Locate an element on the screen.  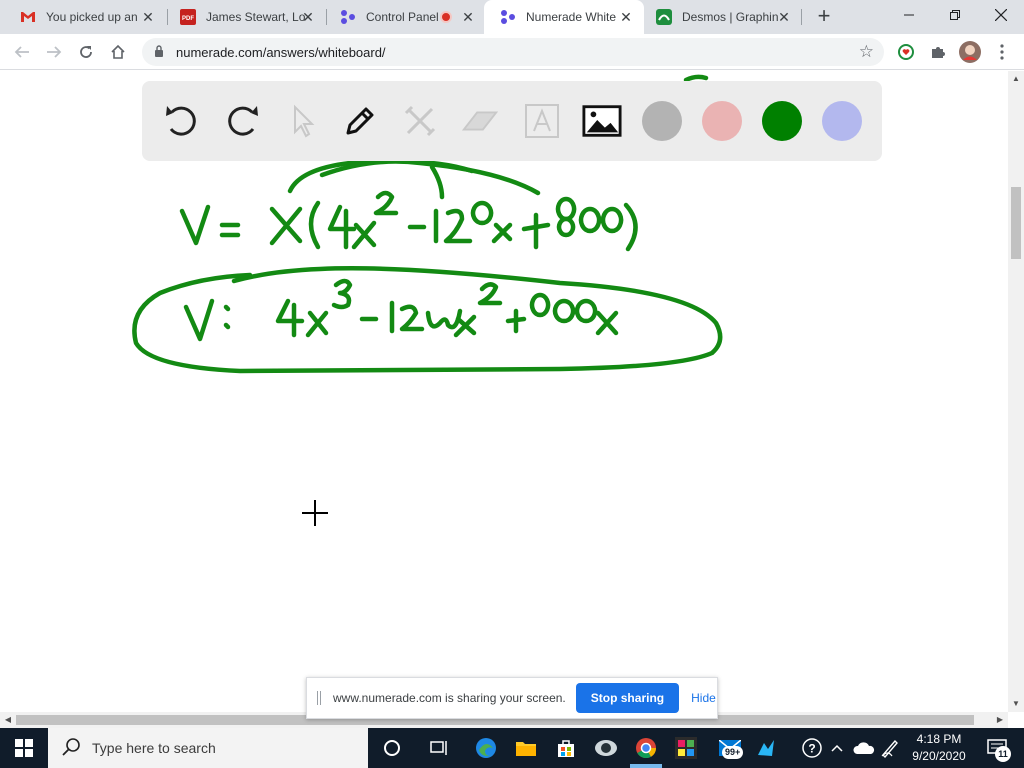
recording-icon is located at coordinates (446, 17).